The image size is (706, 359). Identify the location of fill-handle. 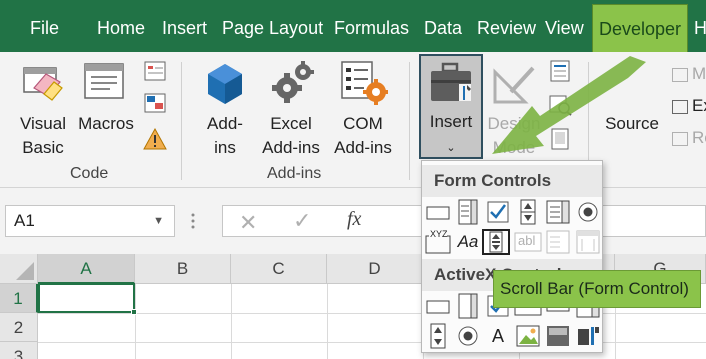
(134, 312).